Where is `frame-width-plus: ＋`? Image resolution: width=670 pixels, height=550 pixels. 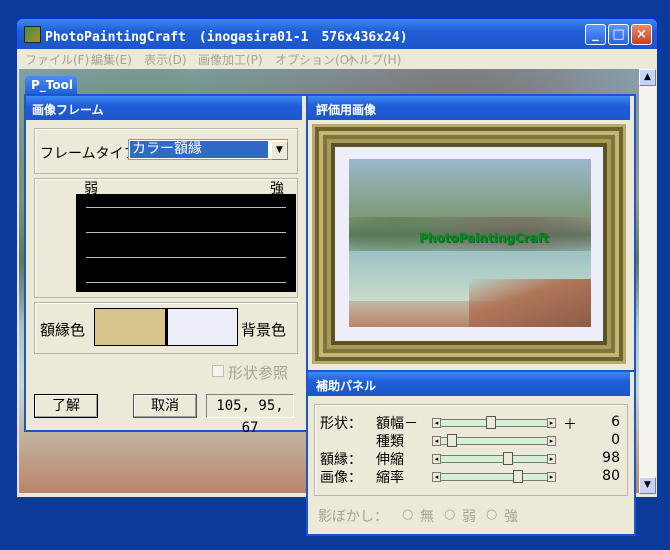
frame-width-plus: ＋ is located at coordinates (570, 425).